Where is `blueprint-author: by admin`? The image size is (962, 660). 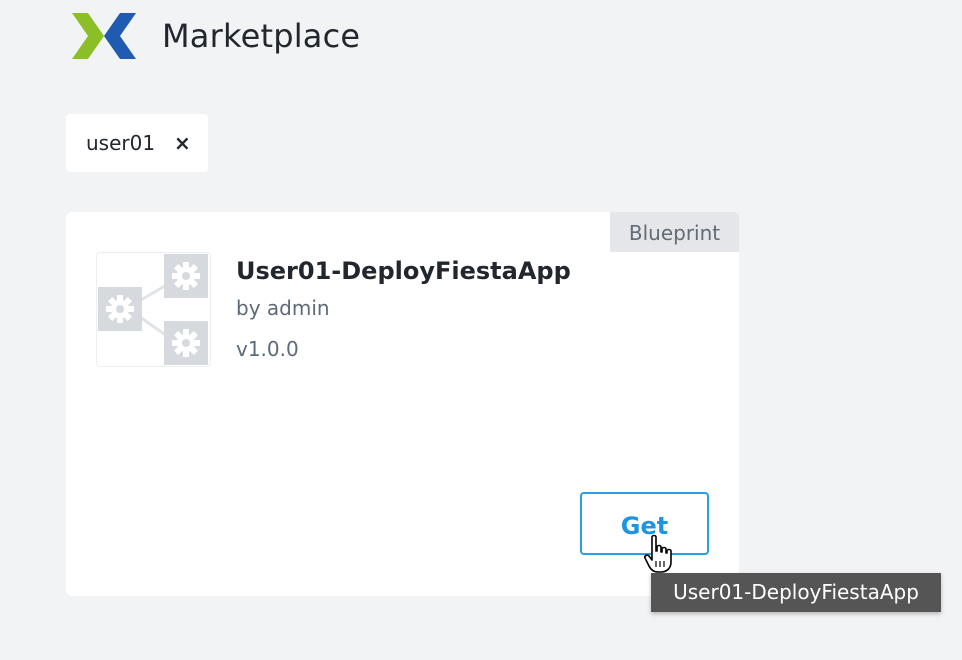 blueprint-author: by admin is located at coordinates (283, 308).